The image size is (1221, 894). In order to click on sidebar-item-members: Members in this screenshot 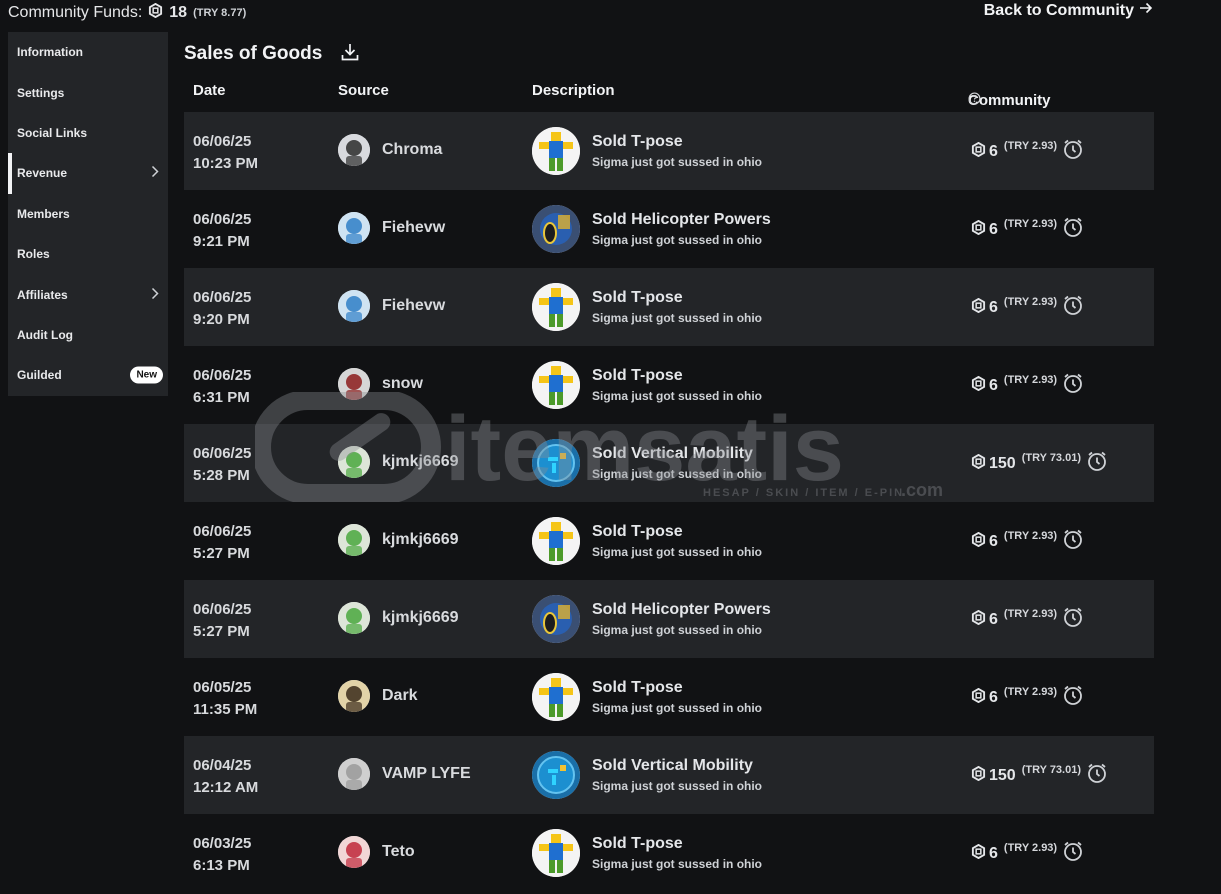, I will do `click(88, 214)`.